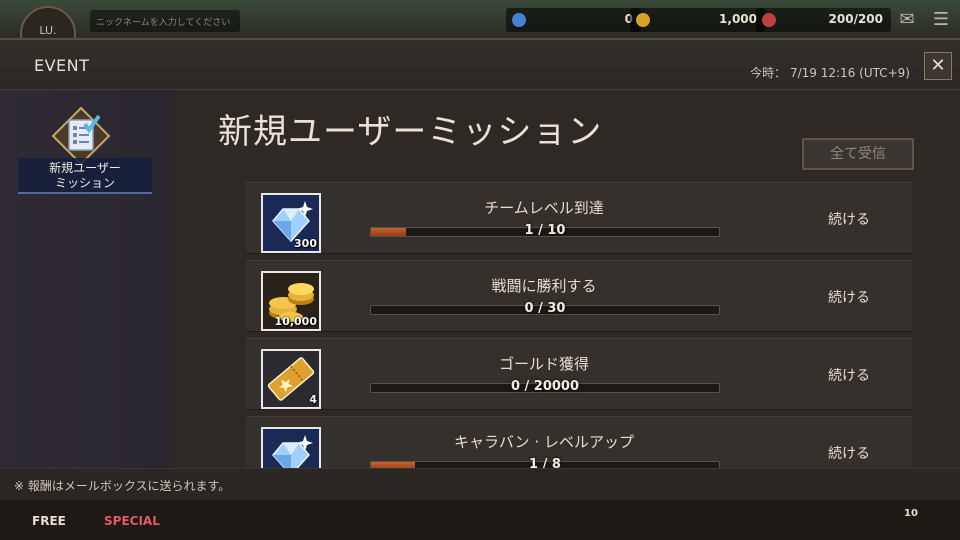 The width and height of the screenshot is (960, 540). Describe the element at coordinates (49, 521) in the screenshot. I see `free-tab: FREE` at that location.